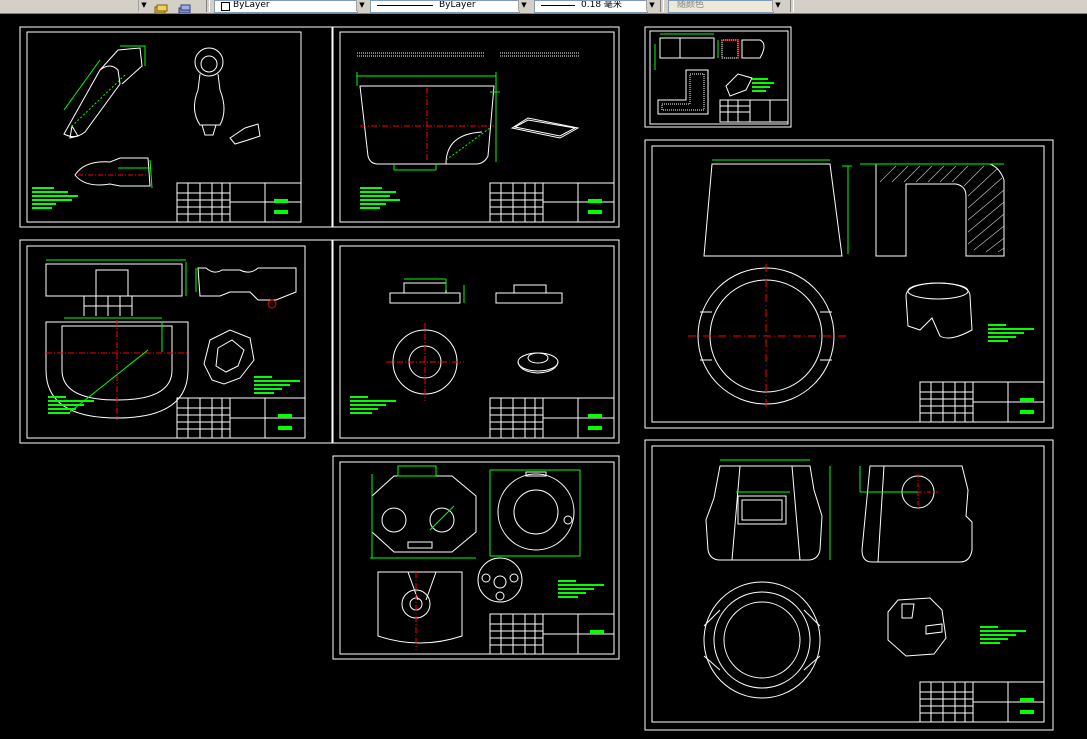  I want to click on lineweight-dropdown-value: 0.18 毫米, so click(601, 5).